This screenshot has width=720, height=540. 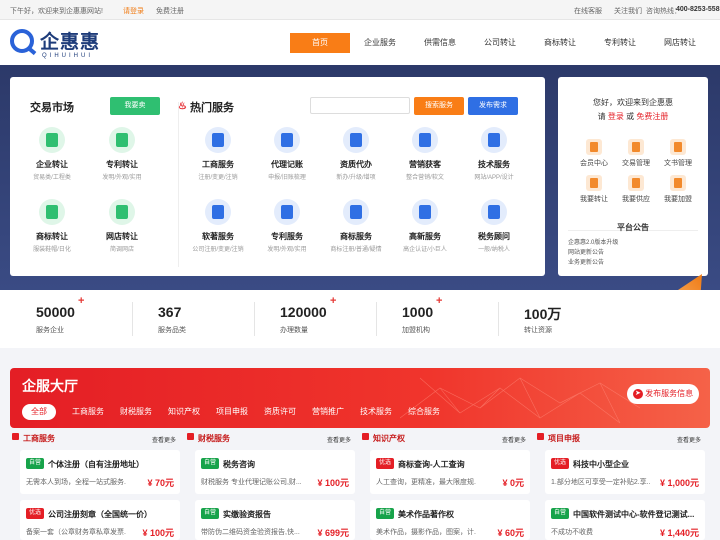 What do you see at coordinates (594, 183) in the screenshot?
I see `transfer-icon` at bounding box center [594, 183].